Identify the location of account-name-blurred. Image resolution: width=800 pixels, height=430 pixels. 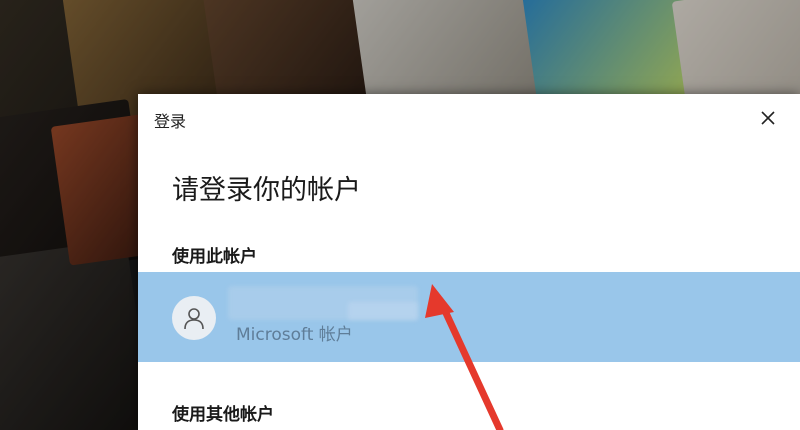
(383, 311).